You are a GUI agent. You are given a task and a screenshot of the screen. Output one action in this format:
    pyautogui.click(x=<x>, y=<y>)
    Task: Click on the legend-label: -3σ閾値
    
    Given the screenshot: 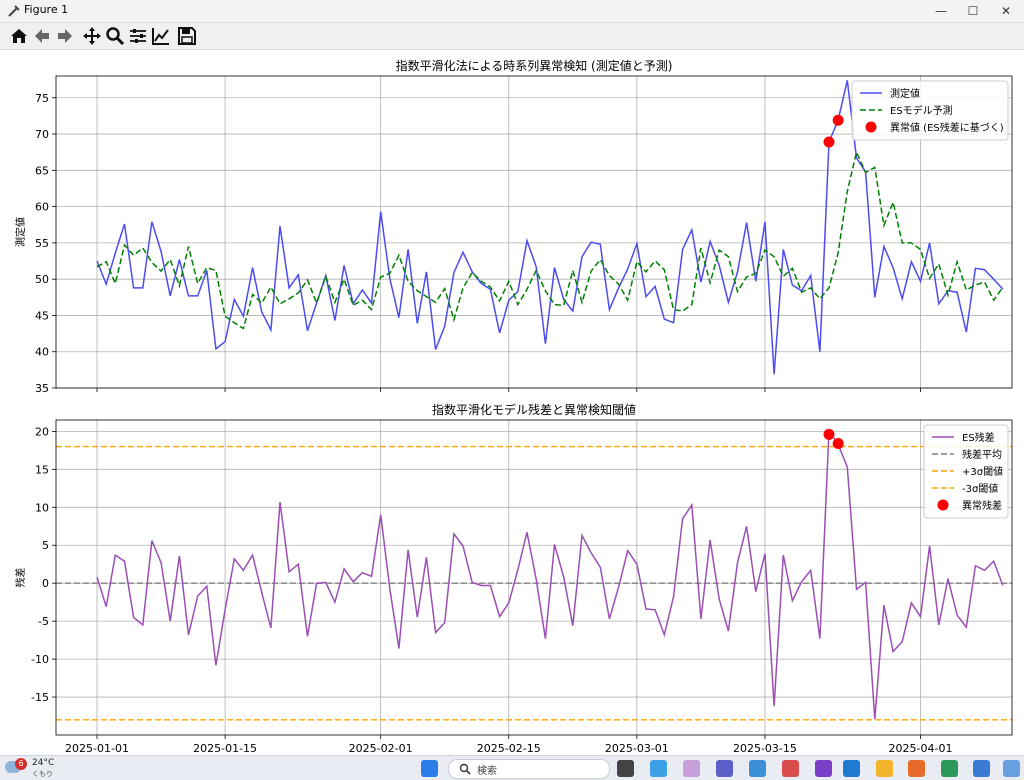 What is the action you would take?
    pyautogui.click(x=980, y=488)
    